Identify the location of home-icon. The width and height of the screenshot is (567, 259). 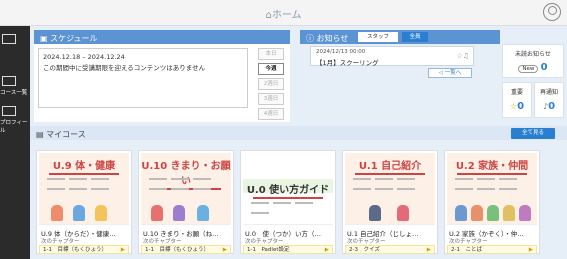
(9, 39).